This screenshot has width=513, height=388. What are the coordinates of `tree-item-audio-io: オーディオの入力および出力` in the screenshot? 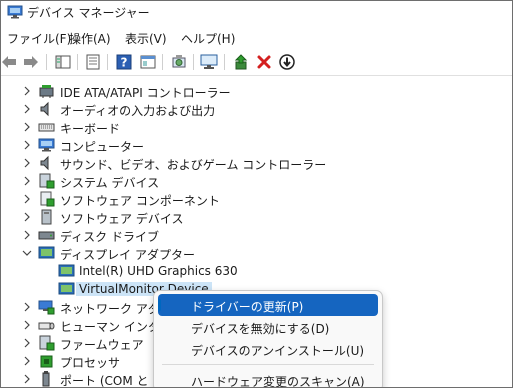 It's located at (256, 109).